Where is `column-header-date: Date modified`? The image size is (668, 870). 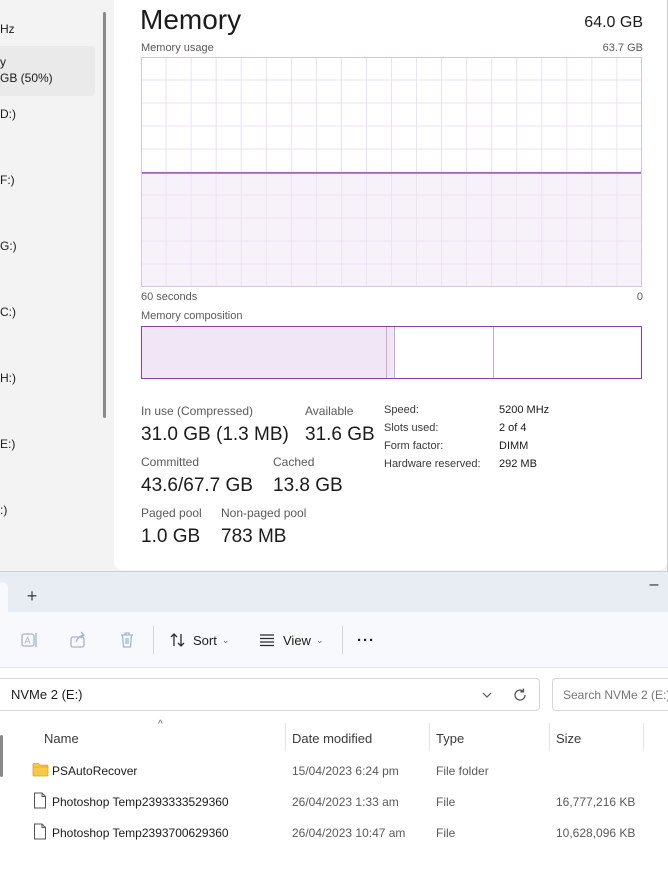 column-header-date: Date modified is located at coordinates (332, 738).